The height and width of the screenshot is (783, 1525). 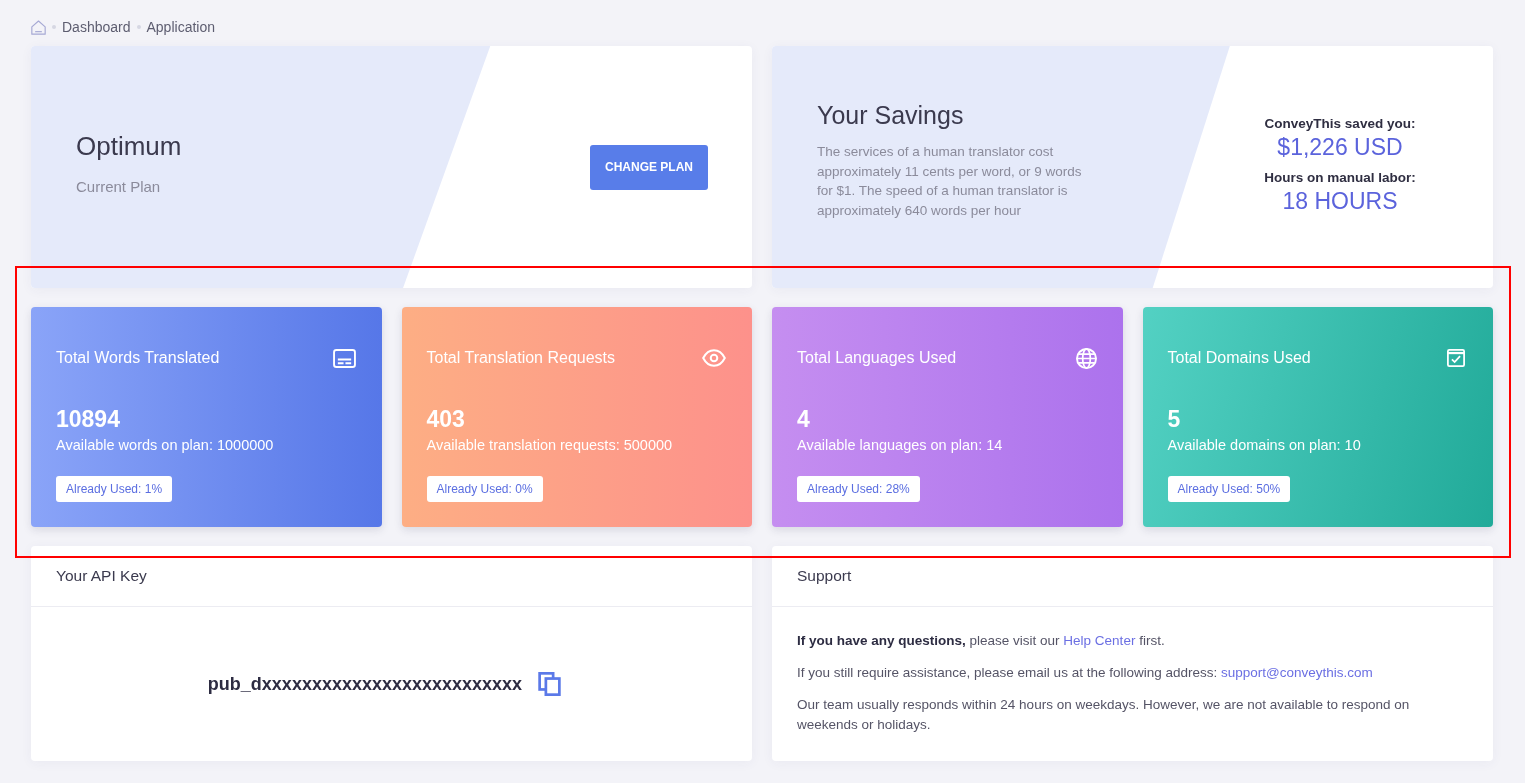 I want to click on stat-available: Available translation requests: 500000, so click(x=550, y=445).